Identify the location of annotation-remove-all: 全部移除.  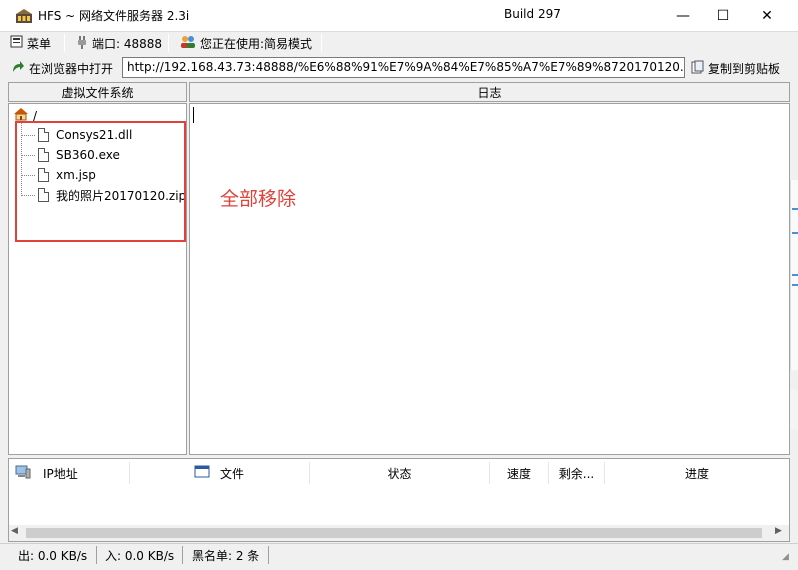
(258, 199).